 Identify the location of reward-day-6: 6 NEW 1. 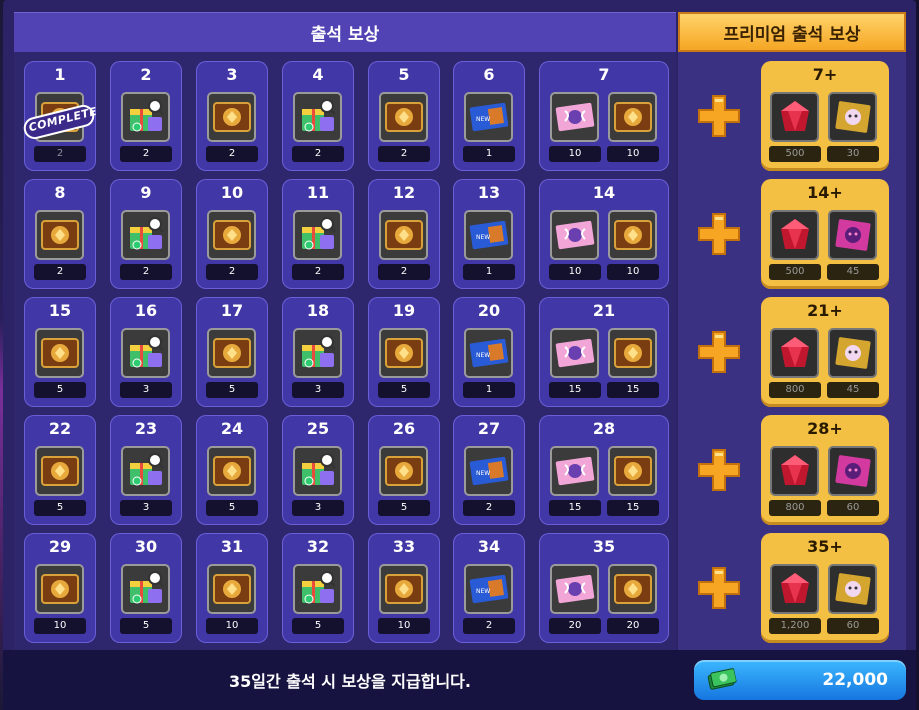
(489, 116).